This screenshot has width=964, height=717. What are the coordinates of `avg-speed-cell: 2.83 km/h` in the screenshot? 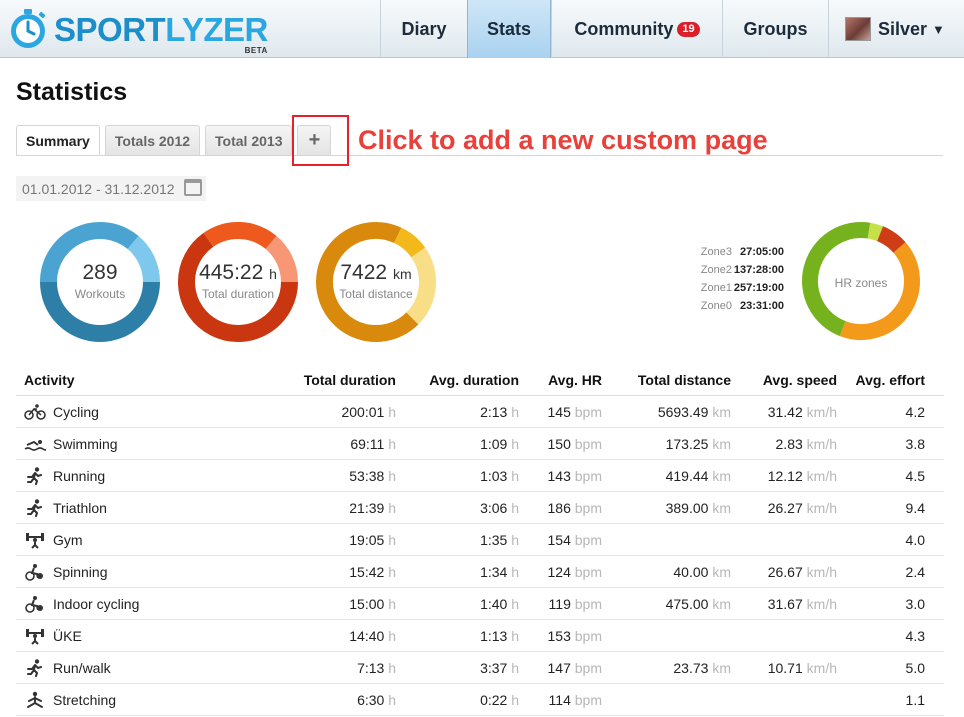 It's located at (806, 443).